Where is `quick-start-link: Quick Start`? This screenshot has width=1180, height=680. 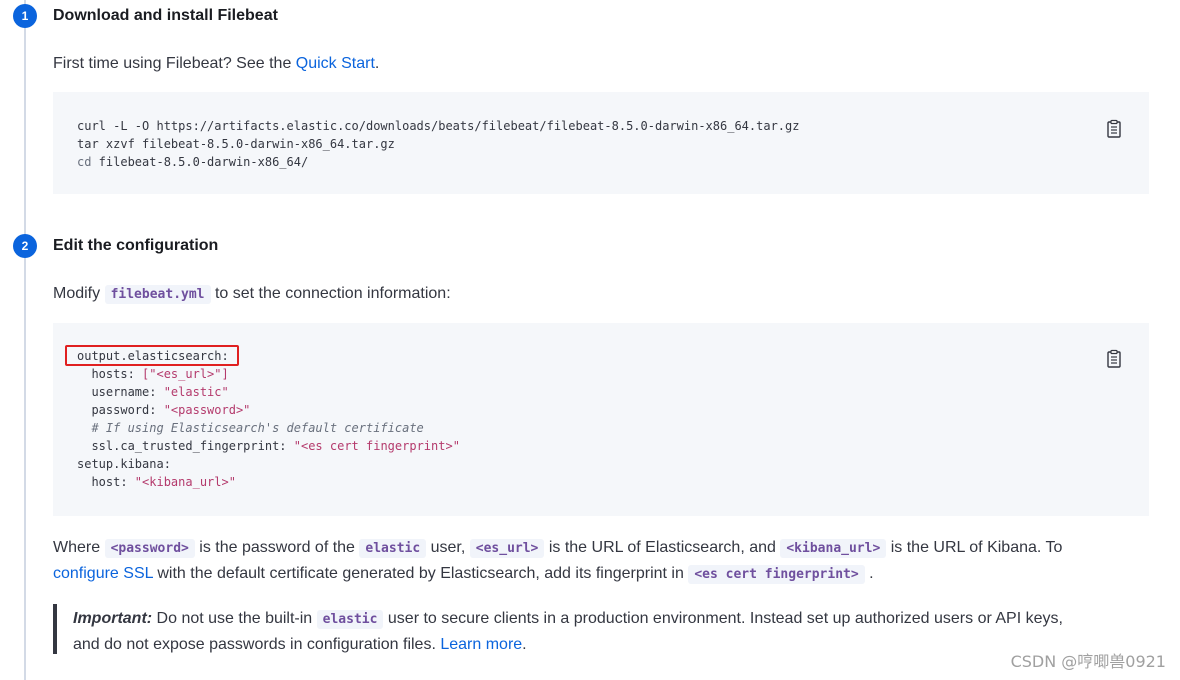
quick-start-link: Quick Start is located at coordinates (335, 63).